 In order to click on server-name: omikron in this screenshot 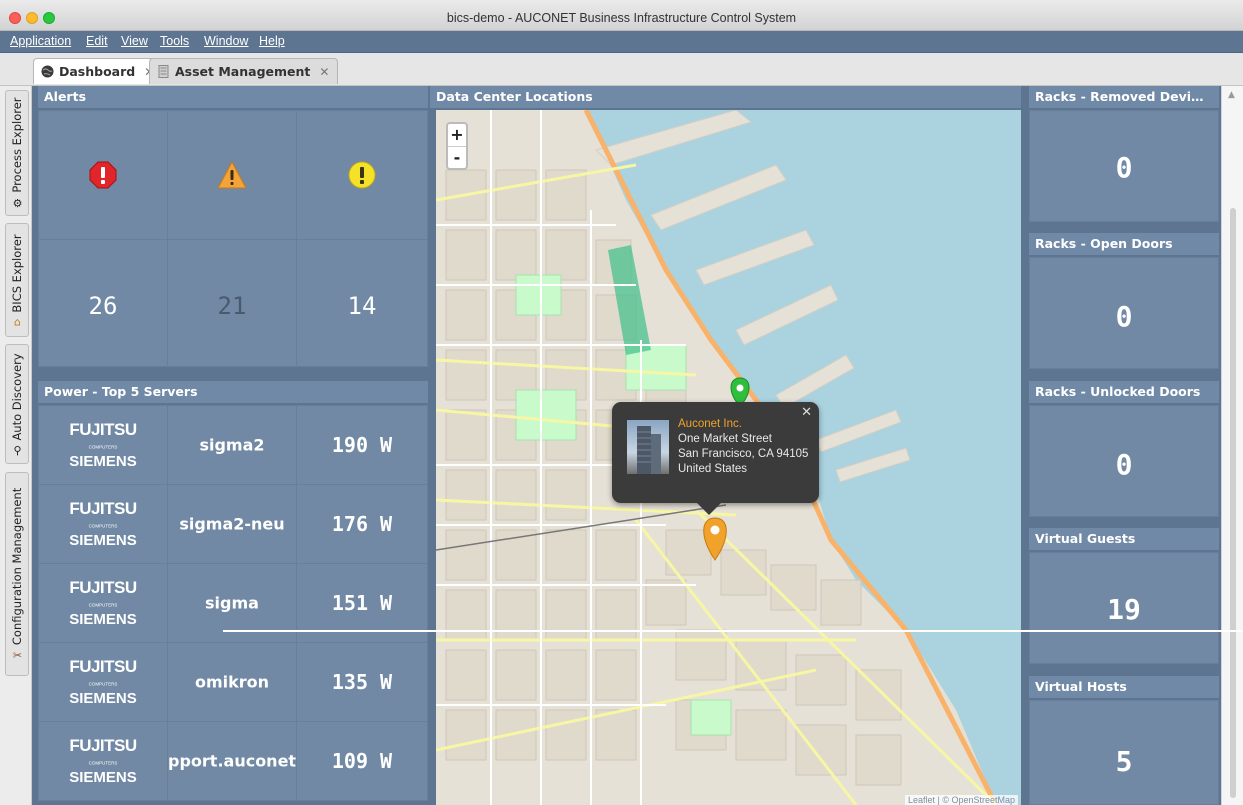, I will do `click(232, 682)`.